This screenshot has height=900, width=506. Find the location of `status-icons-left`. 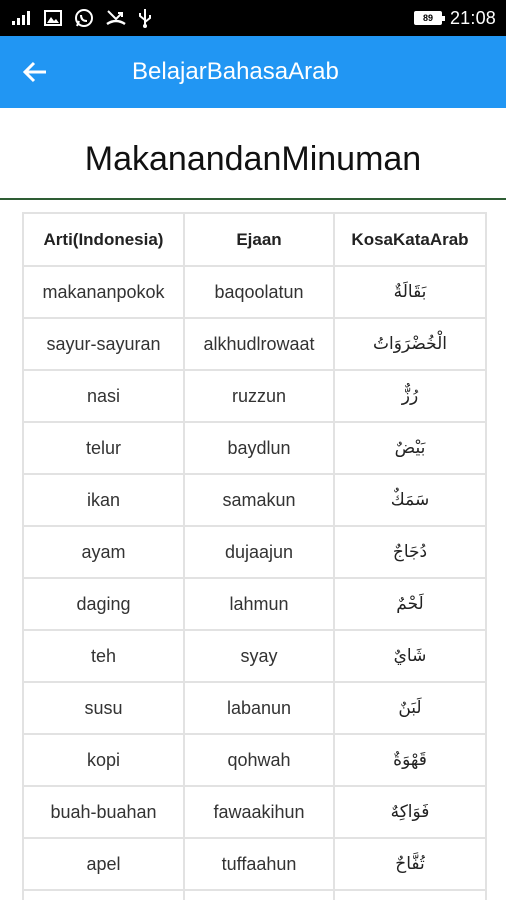

status-icons-left is located at coordinates (82, 18).